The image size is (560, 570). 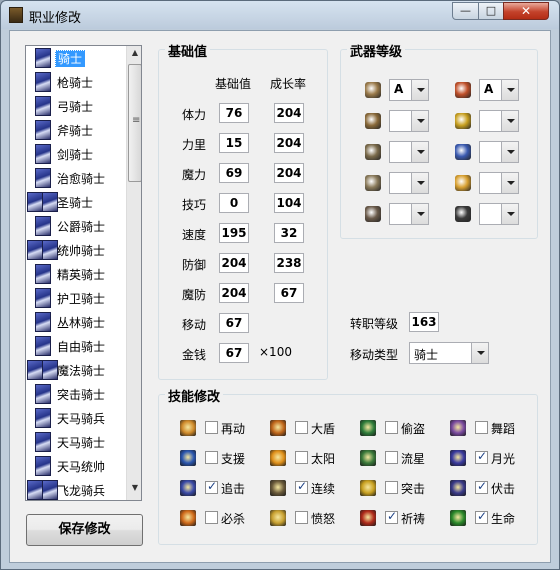 What do you see at coordinates (491, 11) in the screenshot?
I see `maximize-button: □` at bounding box center [491, 11].